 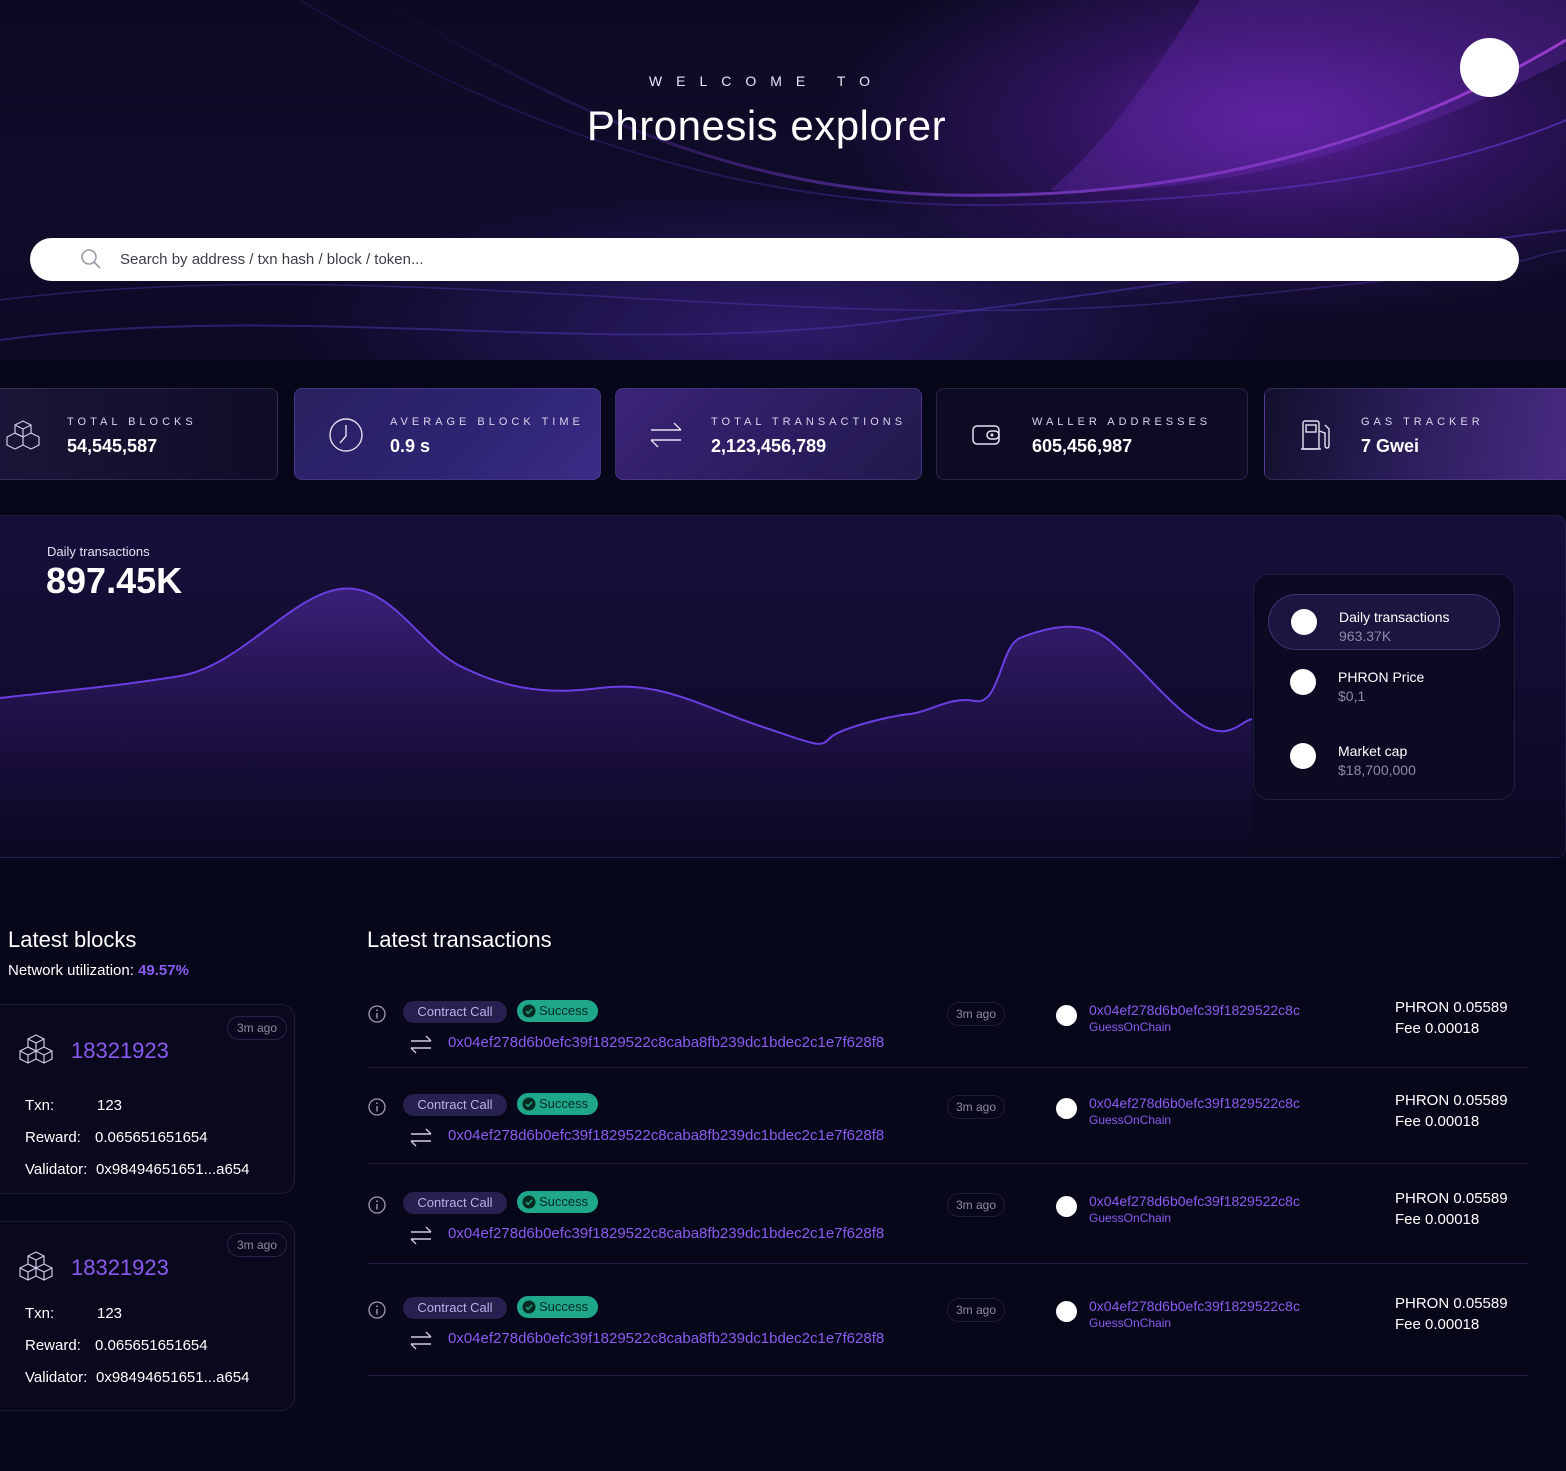 I want to click on stat-label: AVERAGE BLOCK TIME, so click(x=487, y=422).